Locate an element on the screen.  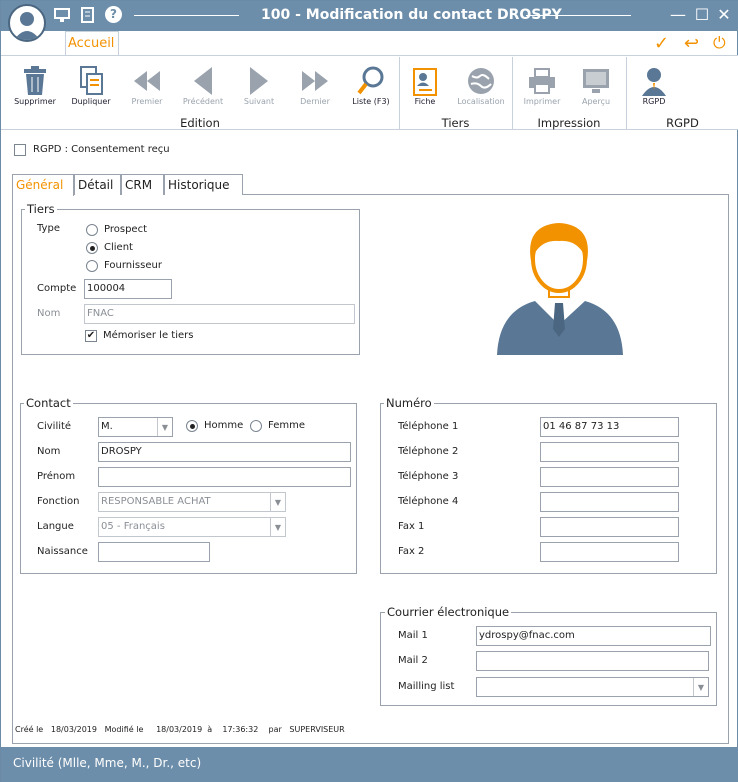
tiers-legend: Tiers is located at coordinates (41, 209).